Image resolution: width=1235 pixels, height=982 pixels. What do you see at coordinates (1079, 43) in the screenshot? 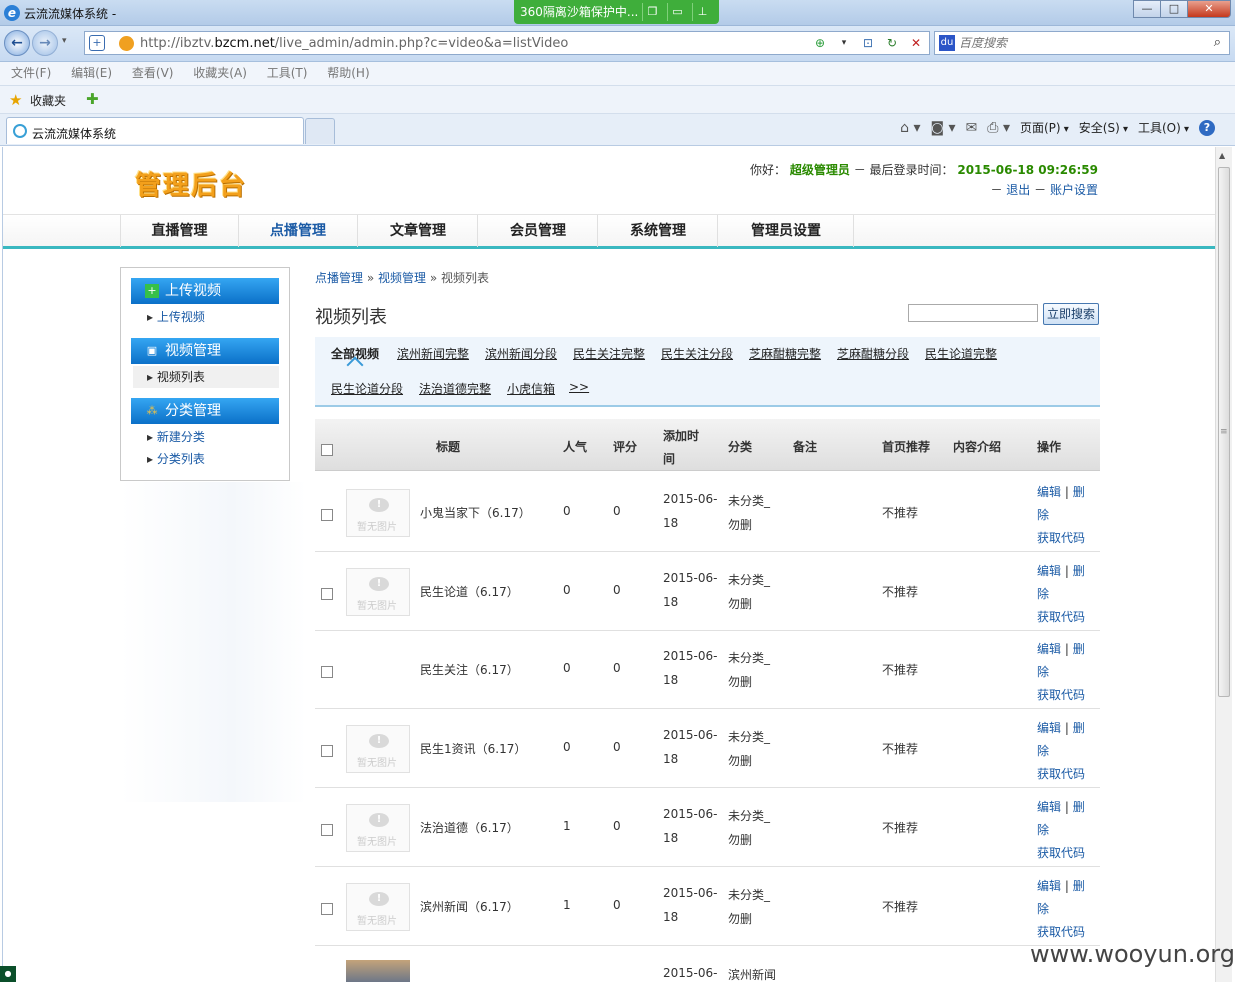
I see `search-input` at bounding box center [1079, 43].